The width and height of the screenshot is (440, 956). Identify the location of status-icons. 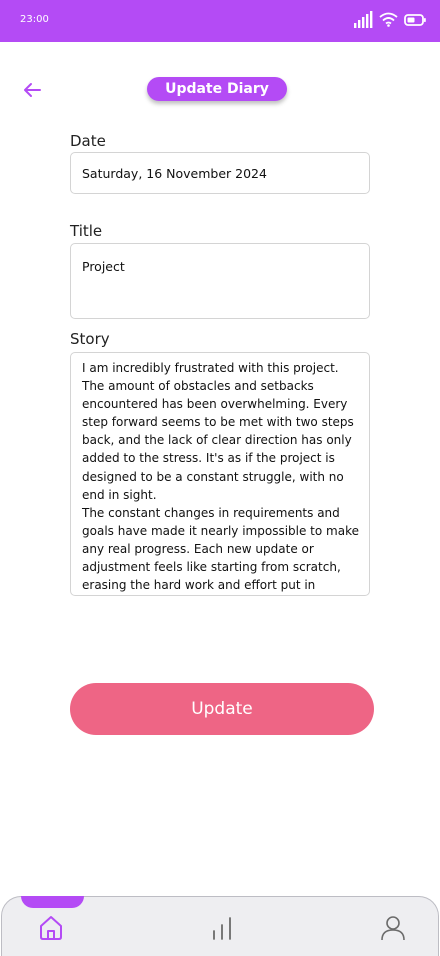
(390, 19).